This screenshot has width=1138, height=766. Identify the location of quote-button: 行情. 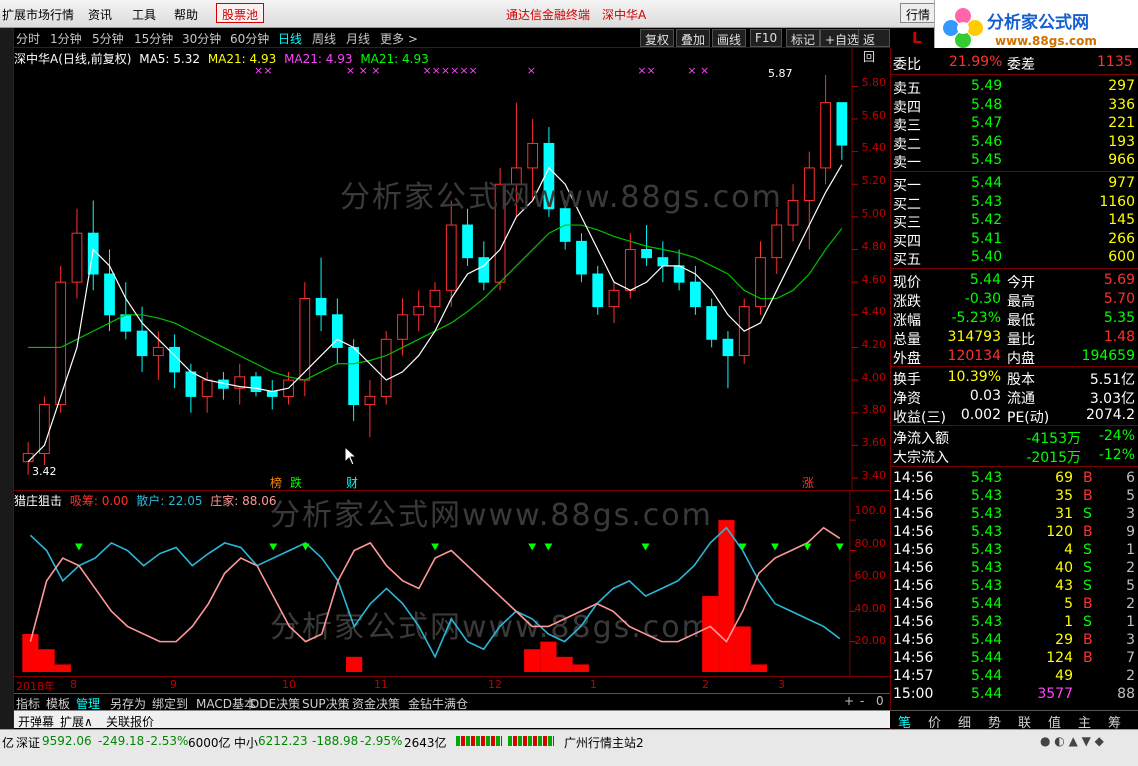
(918, 13).